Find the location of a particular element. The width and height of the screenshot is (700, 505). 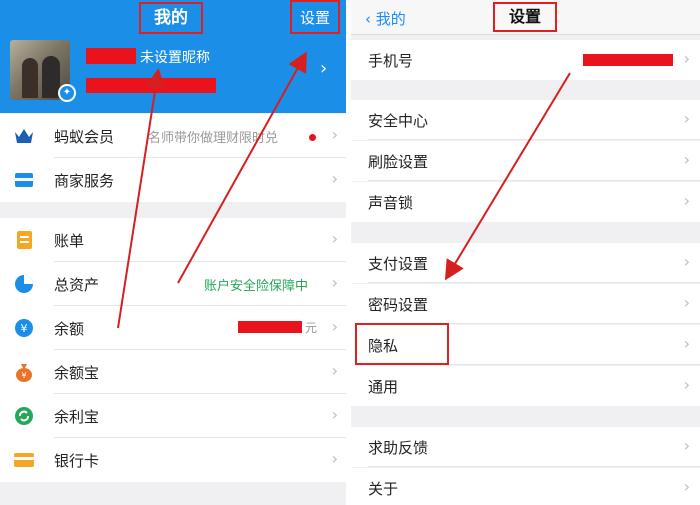

menu-item-yulibao: 余利宝 › is located at coordinates (173, 416).